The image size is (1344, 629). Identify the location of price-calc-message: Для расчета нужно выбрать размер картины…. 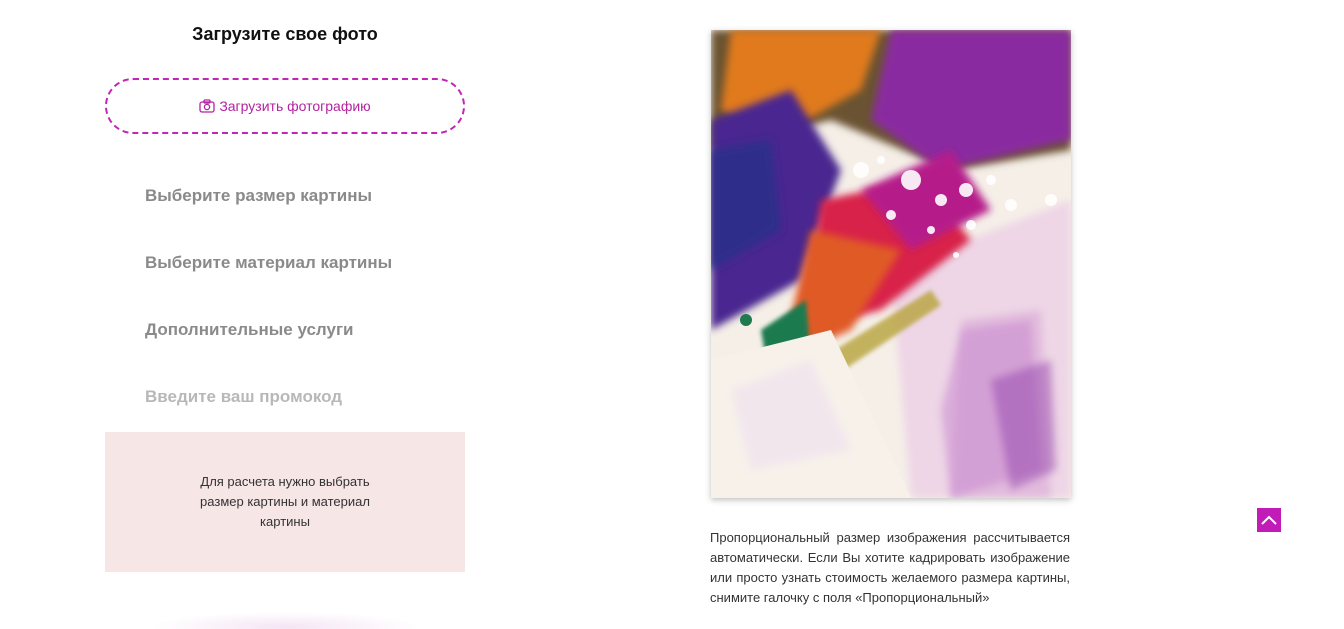
(285, 501).